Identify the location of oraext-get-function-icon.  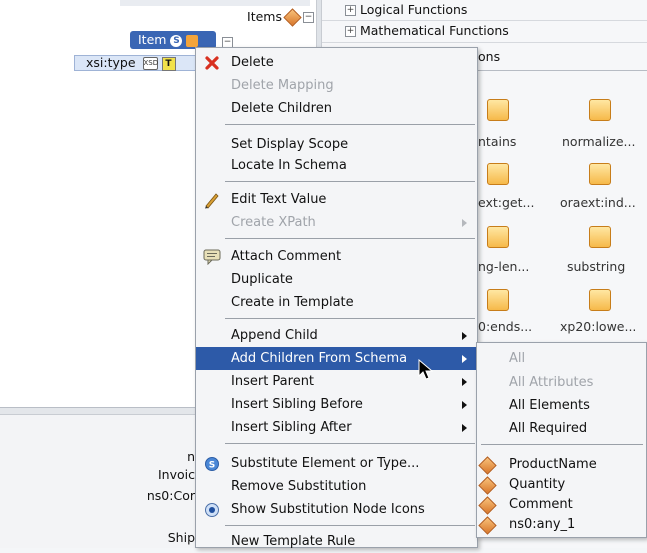
(498, 174).